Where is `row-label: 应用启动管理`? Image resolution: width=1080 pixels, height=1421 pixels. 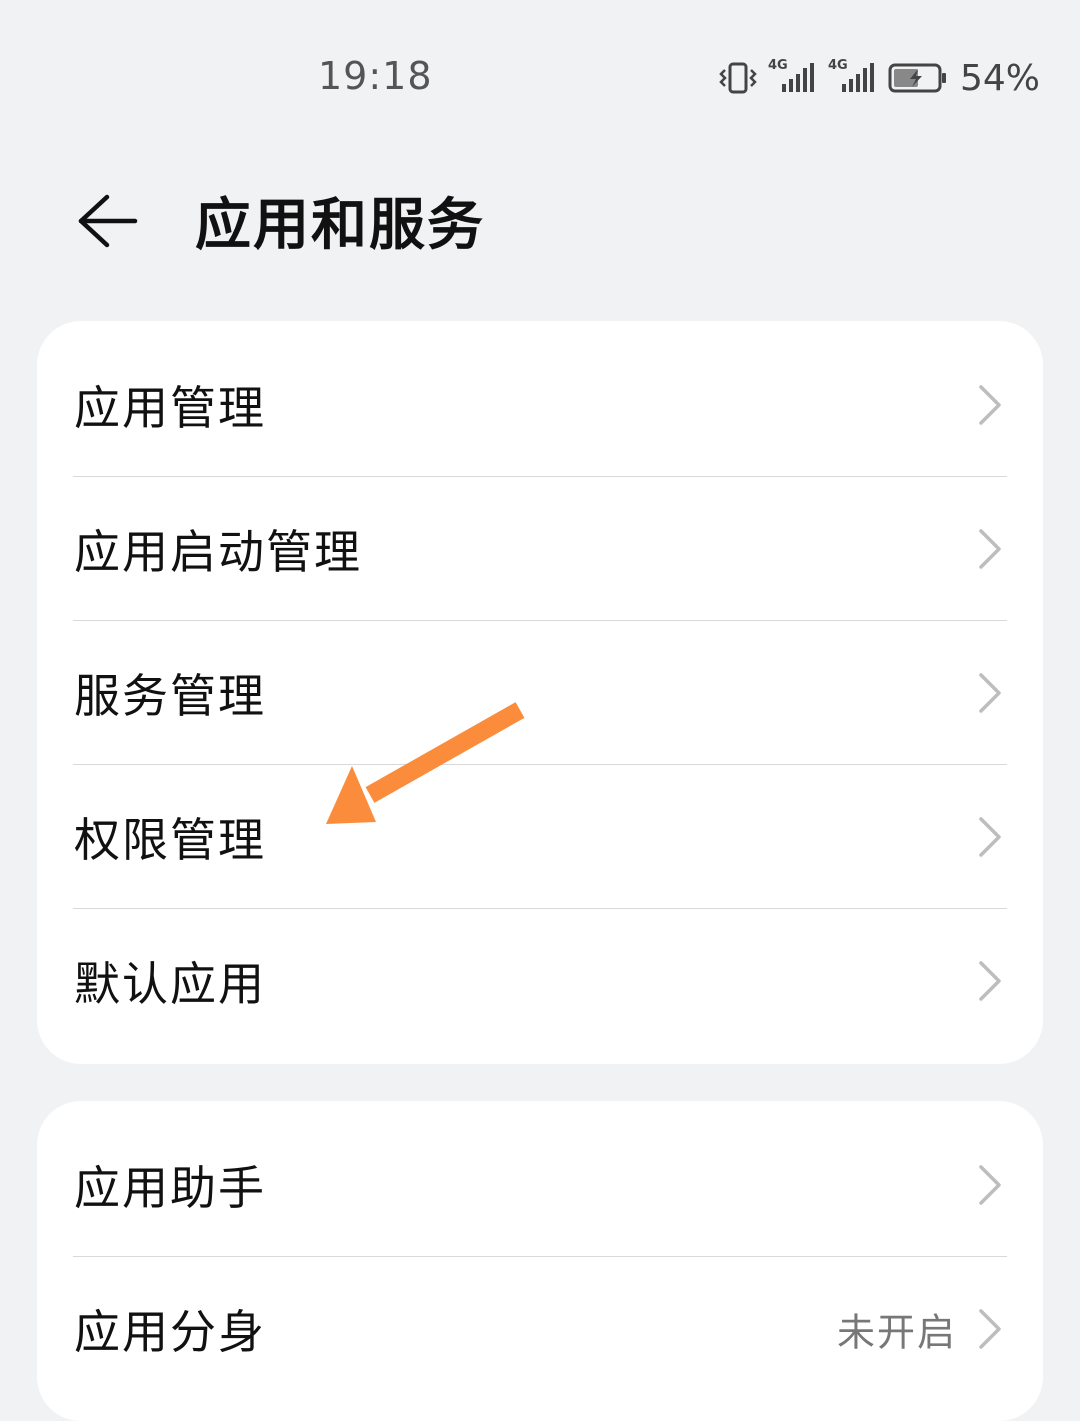 row-label: 应用启动管理 is located at coordinates (218, 552).